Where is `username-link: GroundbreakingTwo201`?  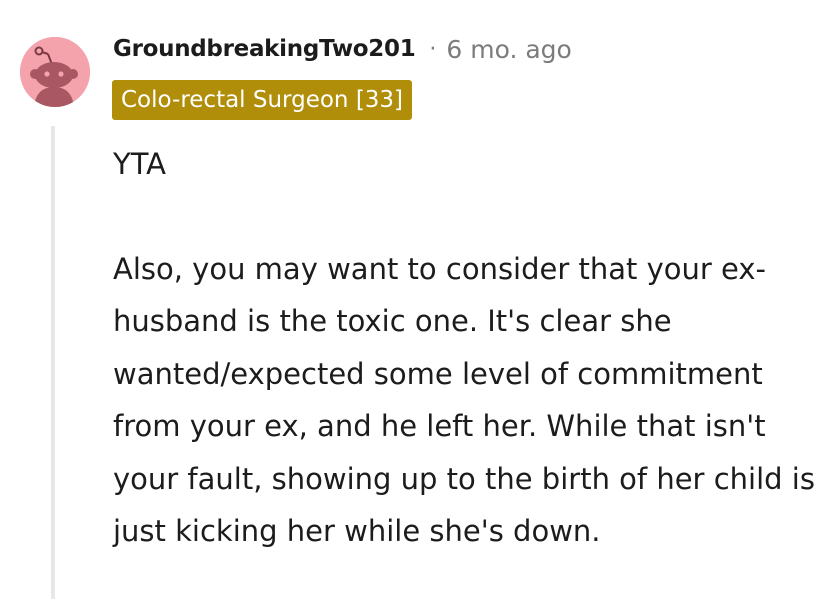
username-link: GroundbreakingTwo201 is located at coordinates (264, 49).